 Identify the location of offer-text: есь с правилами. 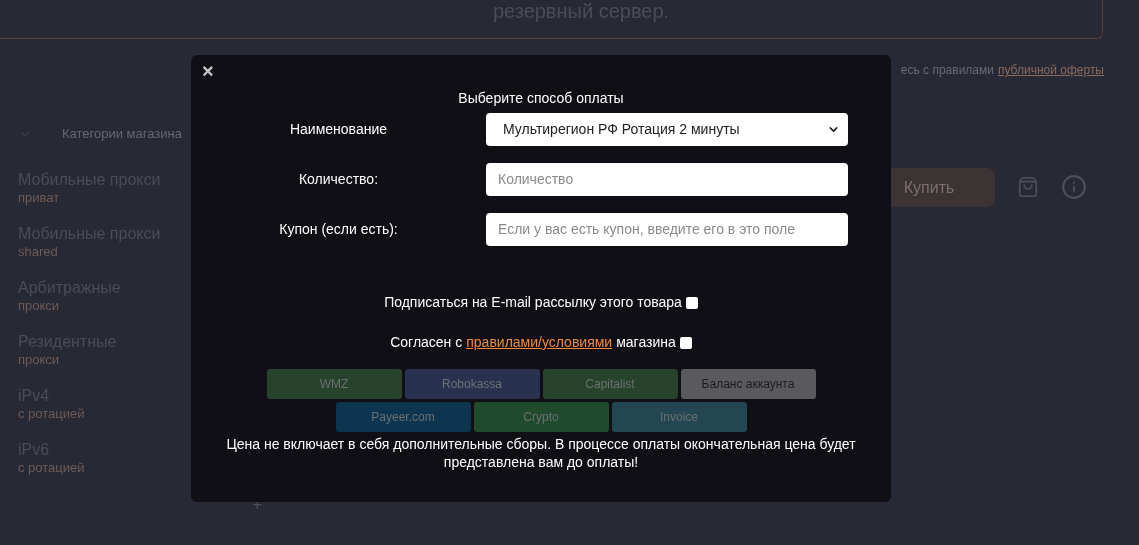
(947, 70).